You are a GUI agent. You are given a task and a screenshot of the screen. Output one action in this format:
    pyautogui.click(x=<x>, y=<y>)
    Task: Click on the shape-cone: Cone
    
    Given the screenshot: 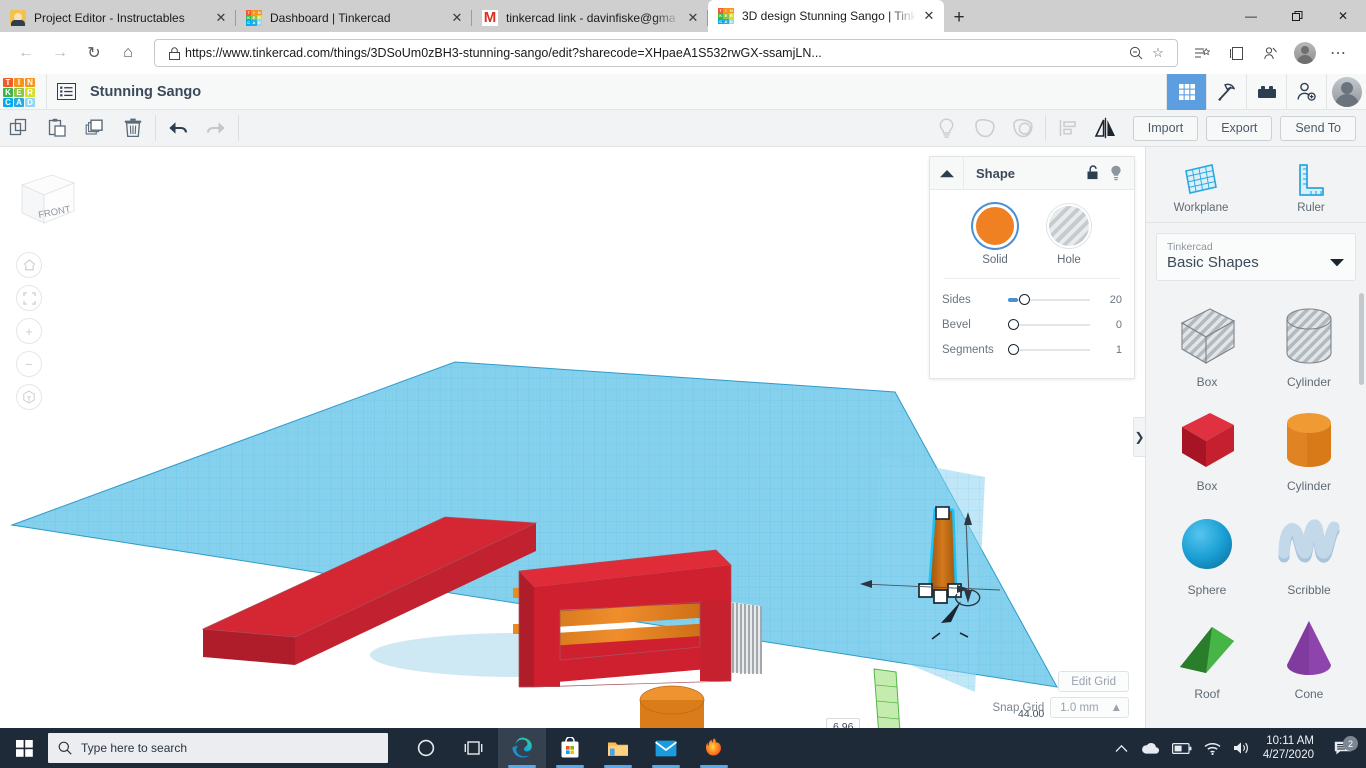 What is the action you would take?
    pyautogui.click(x=1309, y=654)
    